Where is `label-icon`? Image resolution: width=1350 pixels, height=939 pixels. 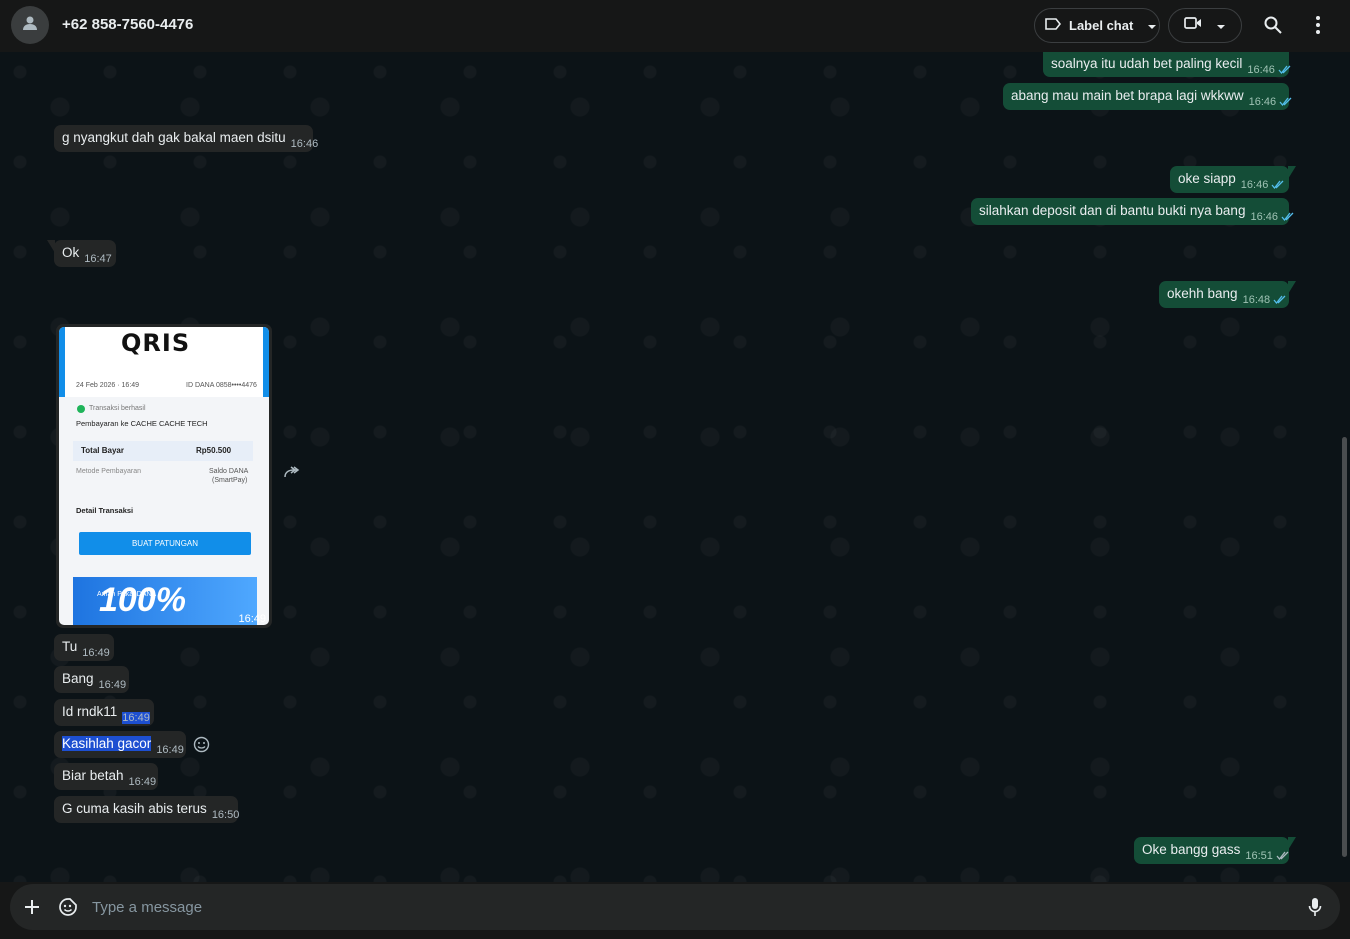
label-icon is located at coordinates (1053, 25).